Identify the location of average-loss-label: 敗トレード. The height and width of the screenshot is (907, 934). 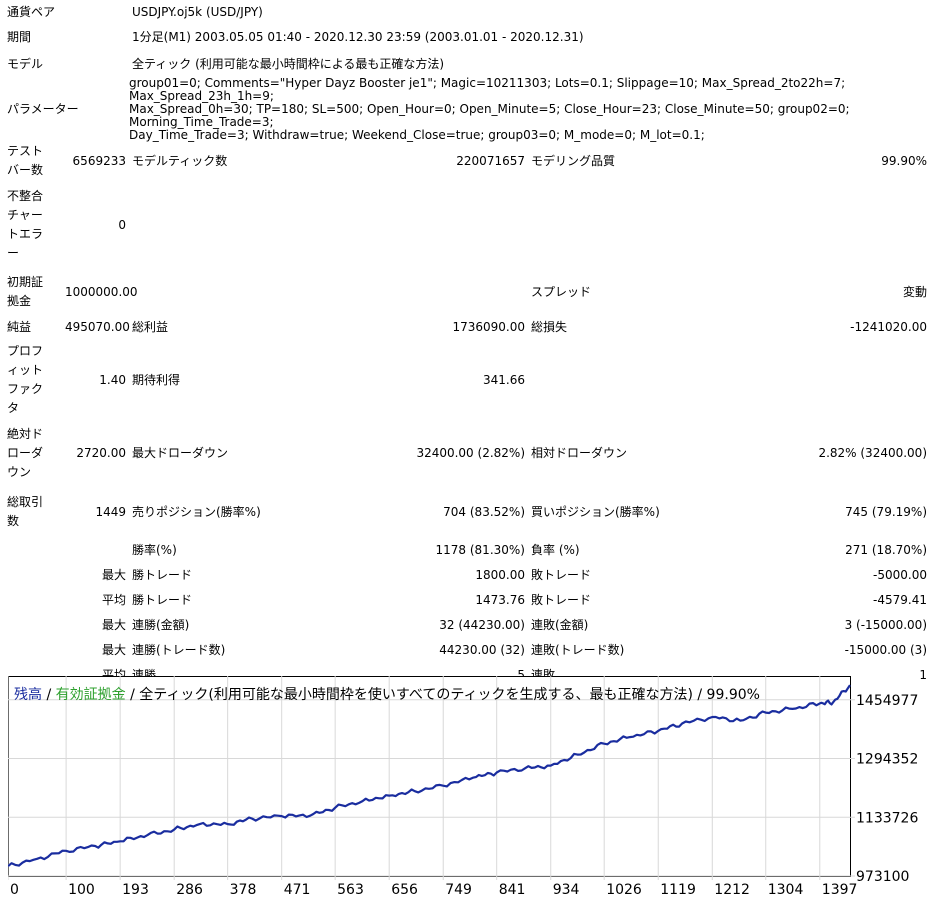
(561, 600).